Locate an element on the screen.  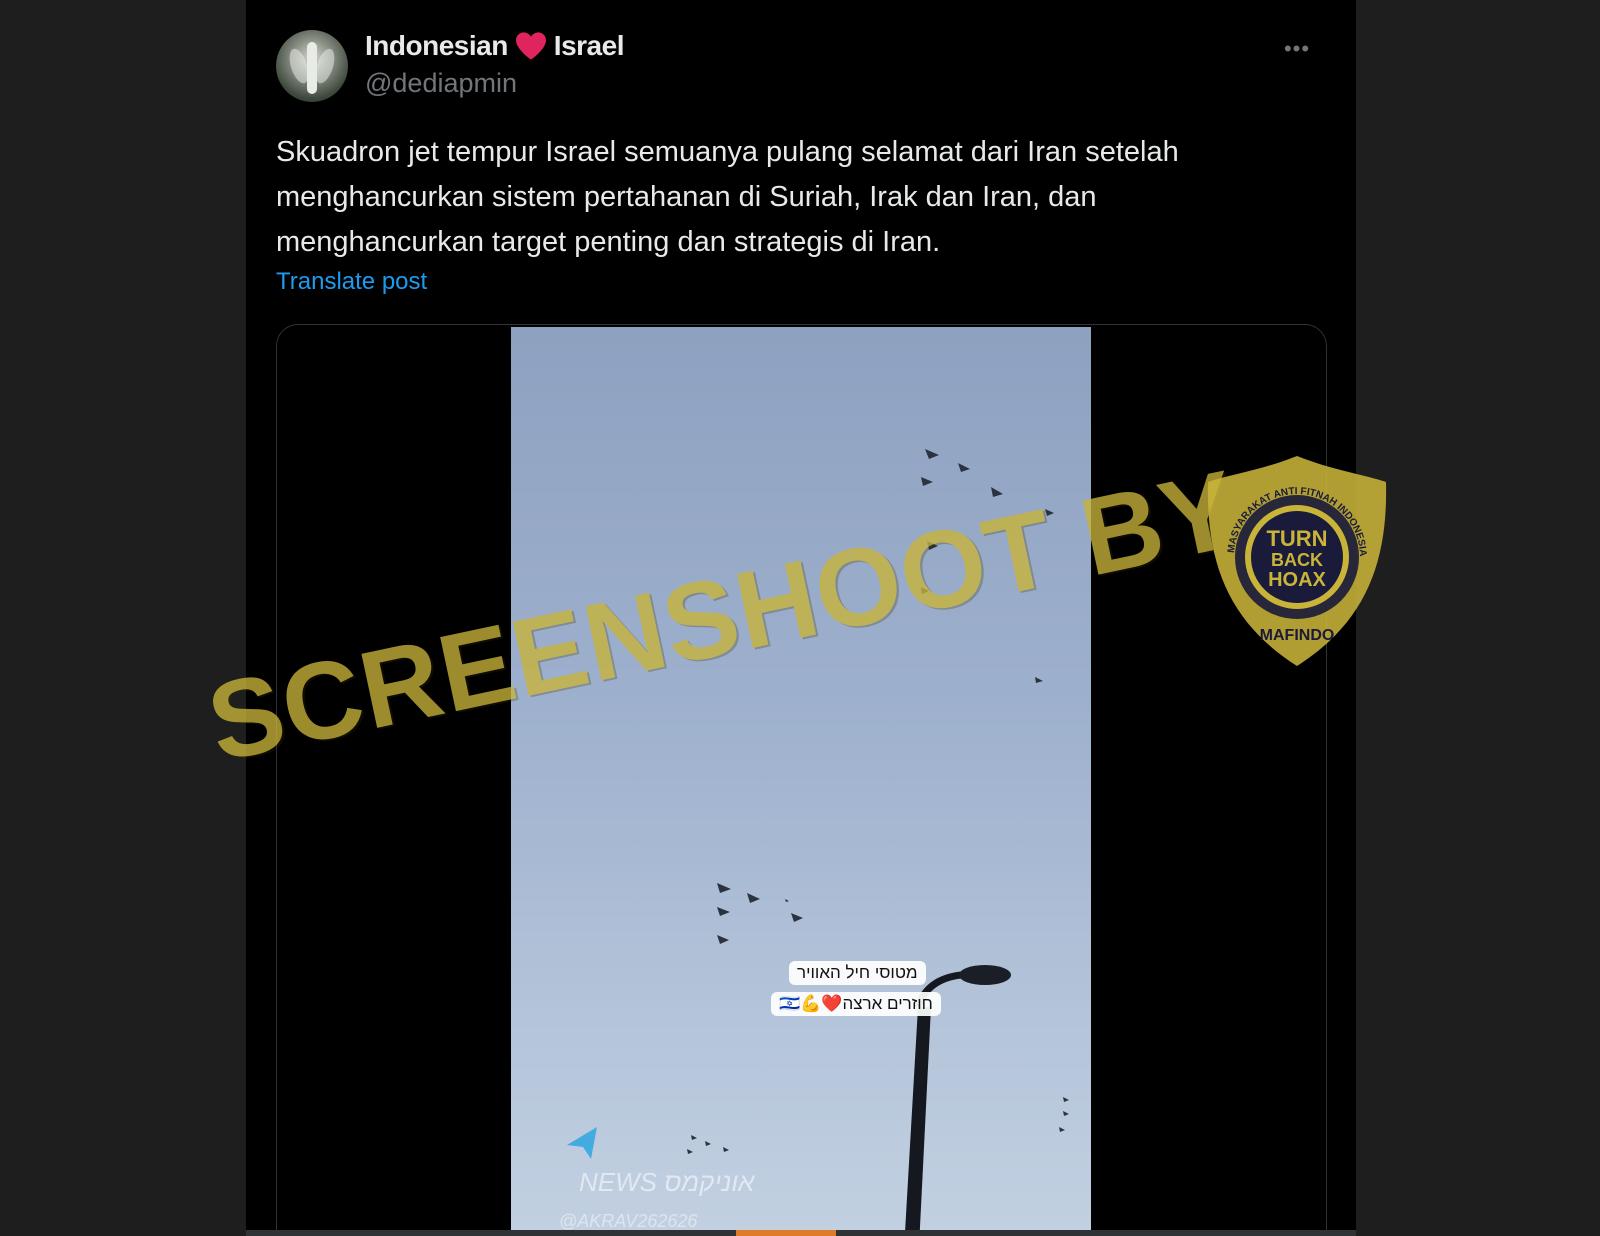
video-progress-fill is located at coordinates (786, 1233).